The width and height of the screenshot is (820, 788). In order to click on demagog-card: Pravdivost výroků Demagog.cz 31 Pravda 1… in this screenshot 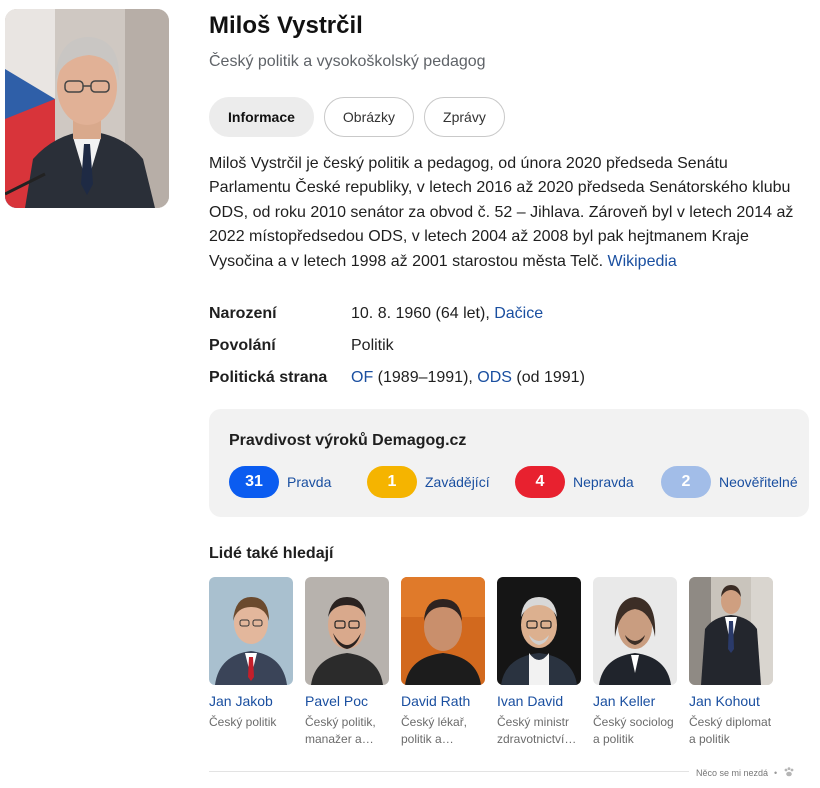, I will do `click(509, 463)`.